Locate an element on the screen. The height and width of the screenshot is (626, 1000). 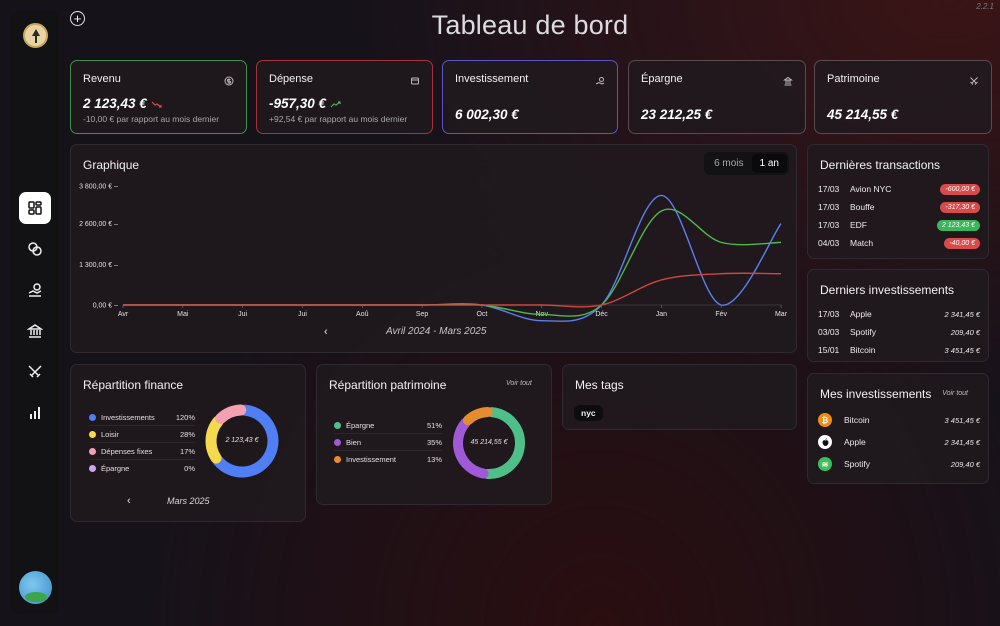
patrimoine-legend-item: Épargne 51% is located at coordinates (388, 425).